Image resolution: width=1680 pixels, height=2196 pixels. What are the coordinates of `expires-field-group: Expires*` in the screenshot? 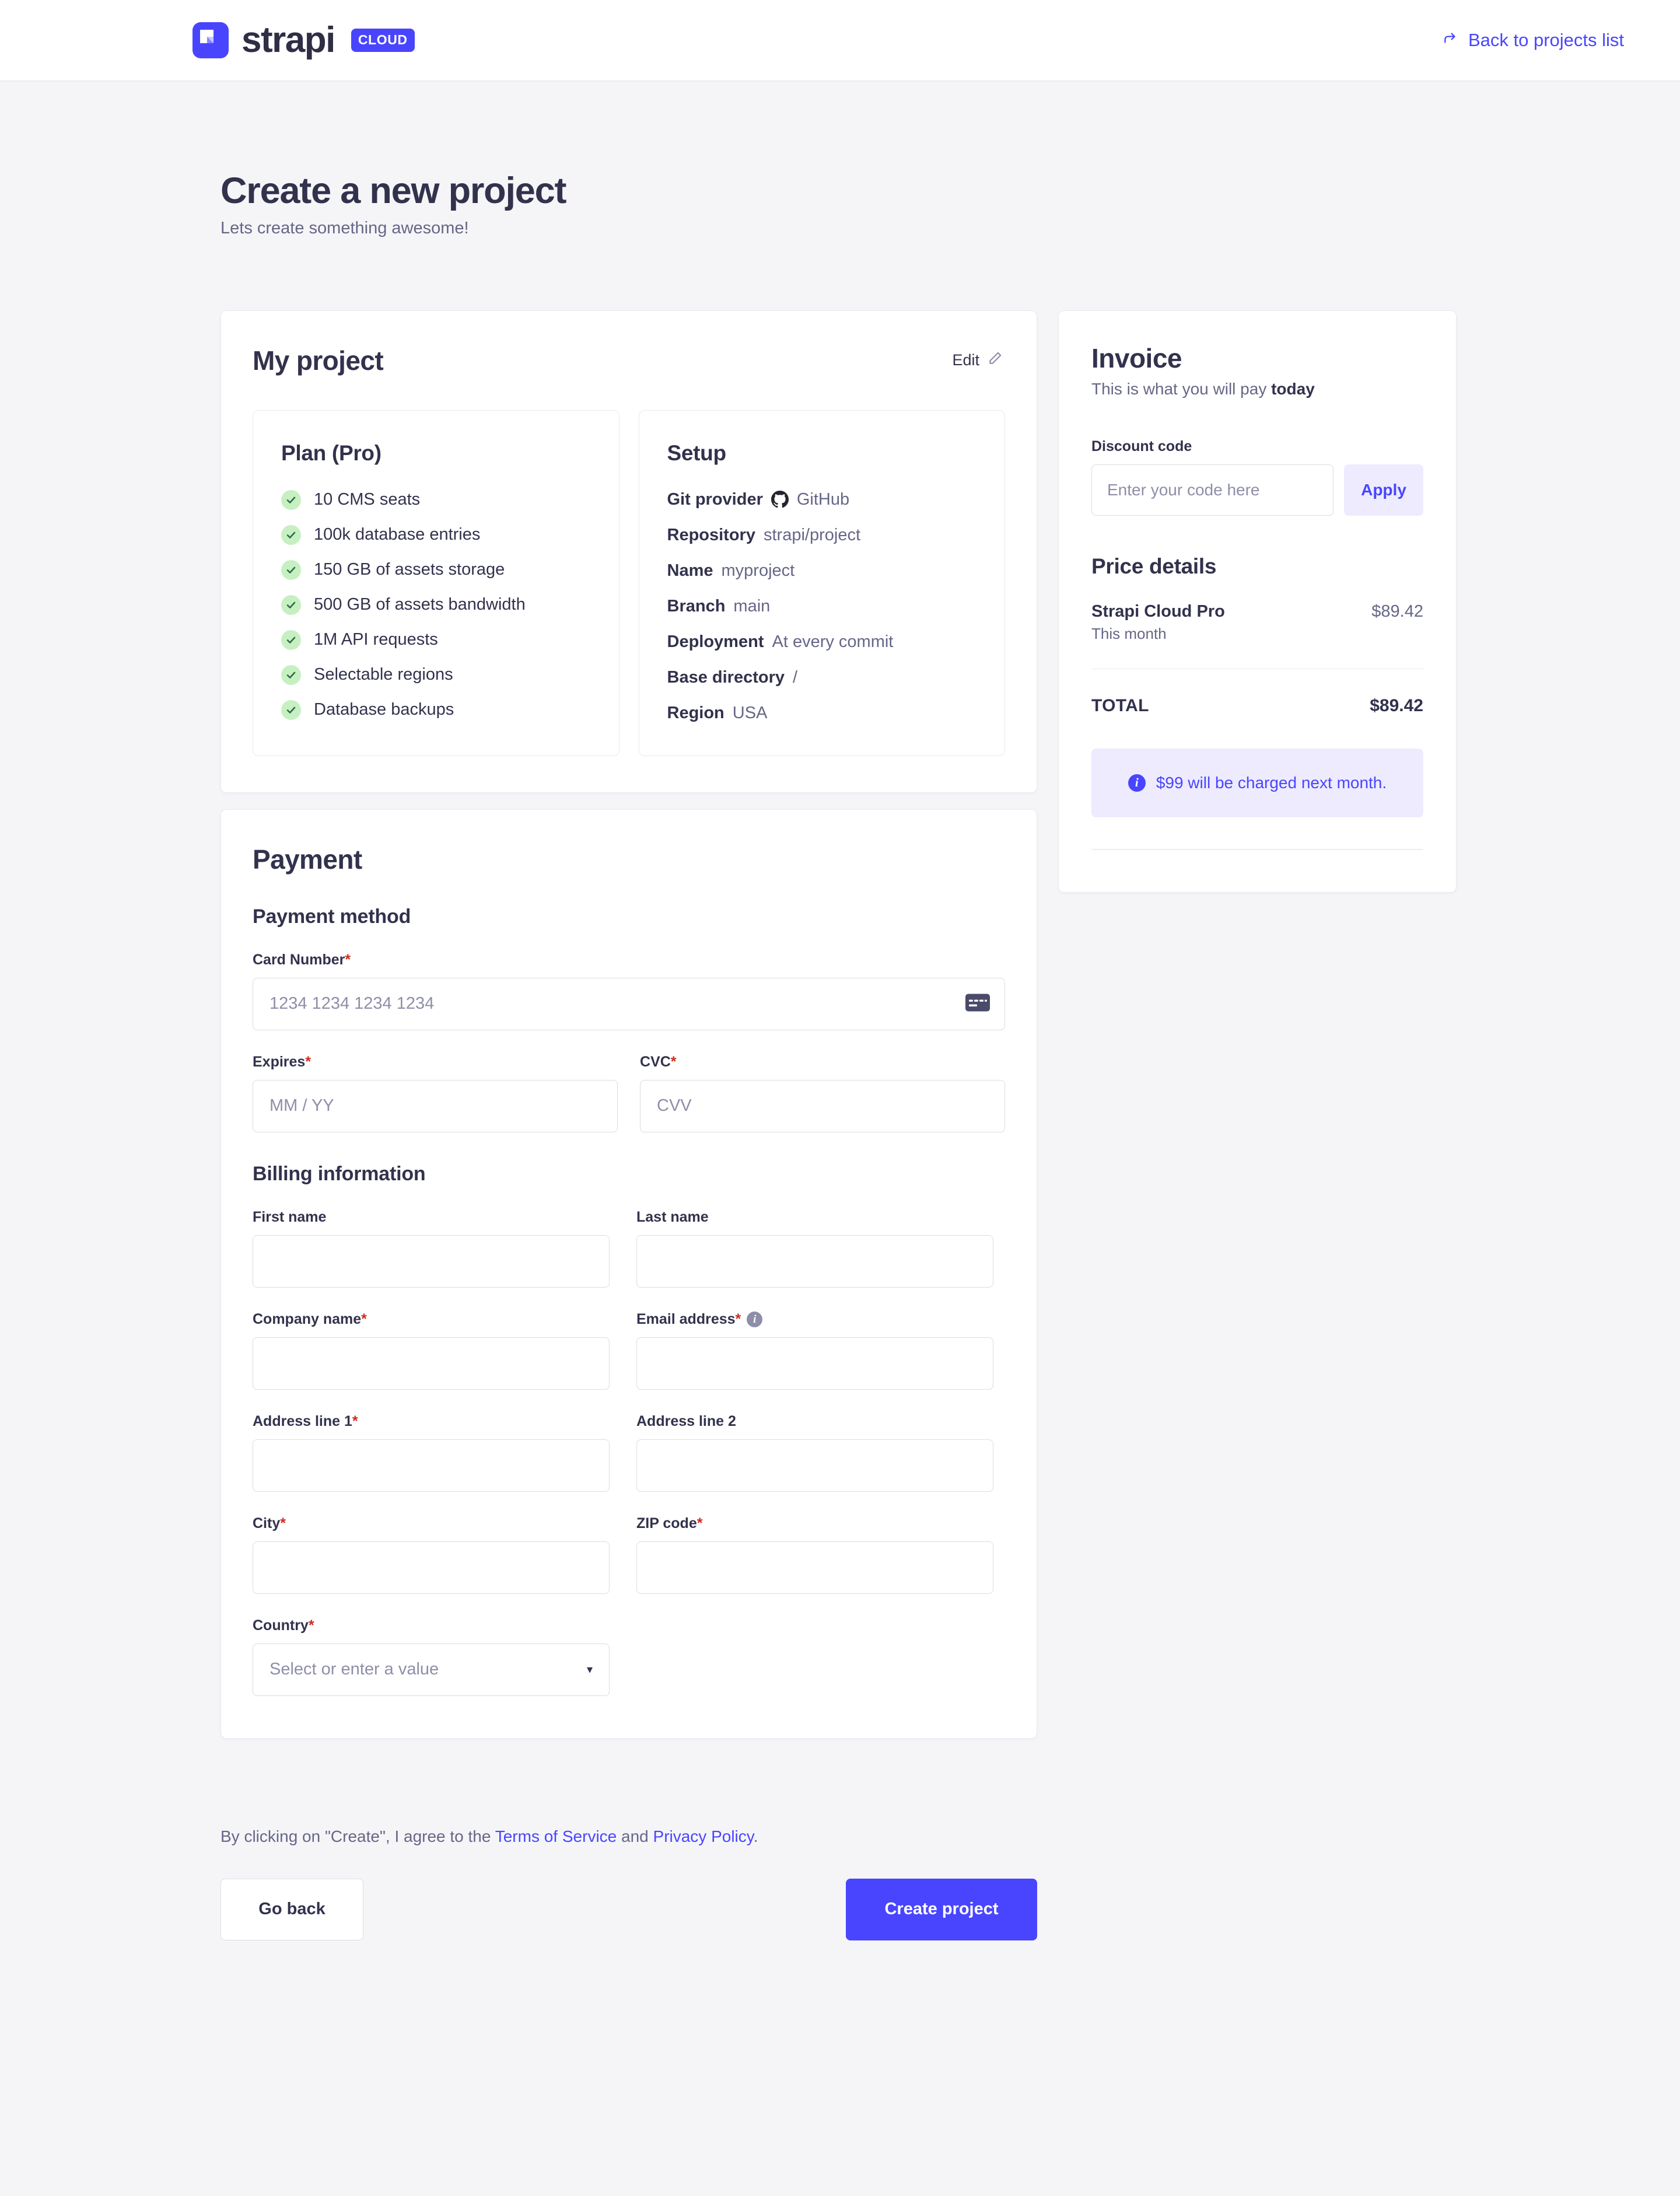 It's located at (435, 1093).